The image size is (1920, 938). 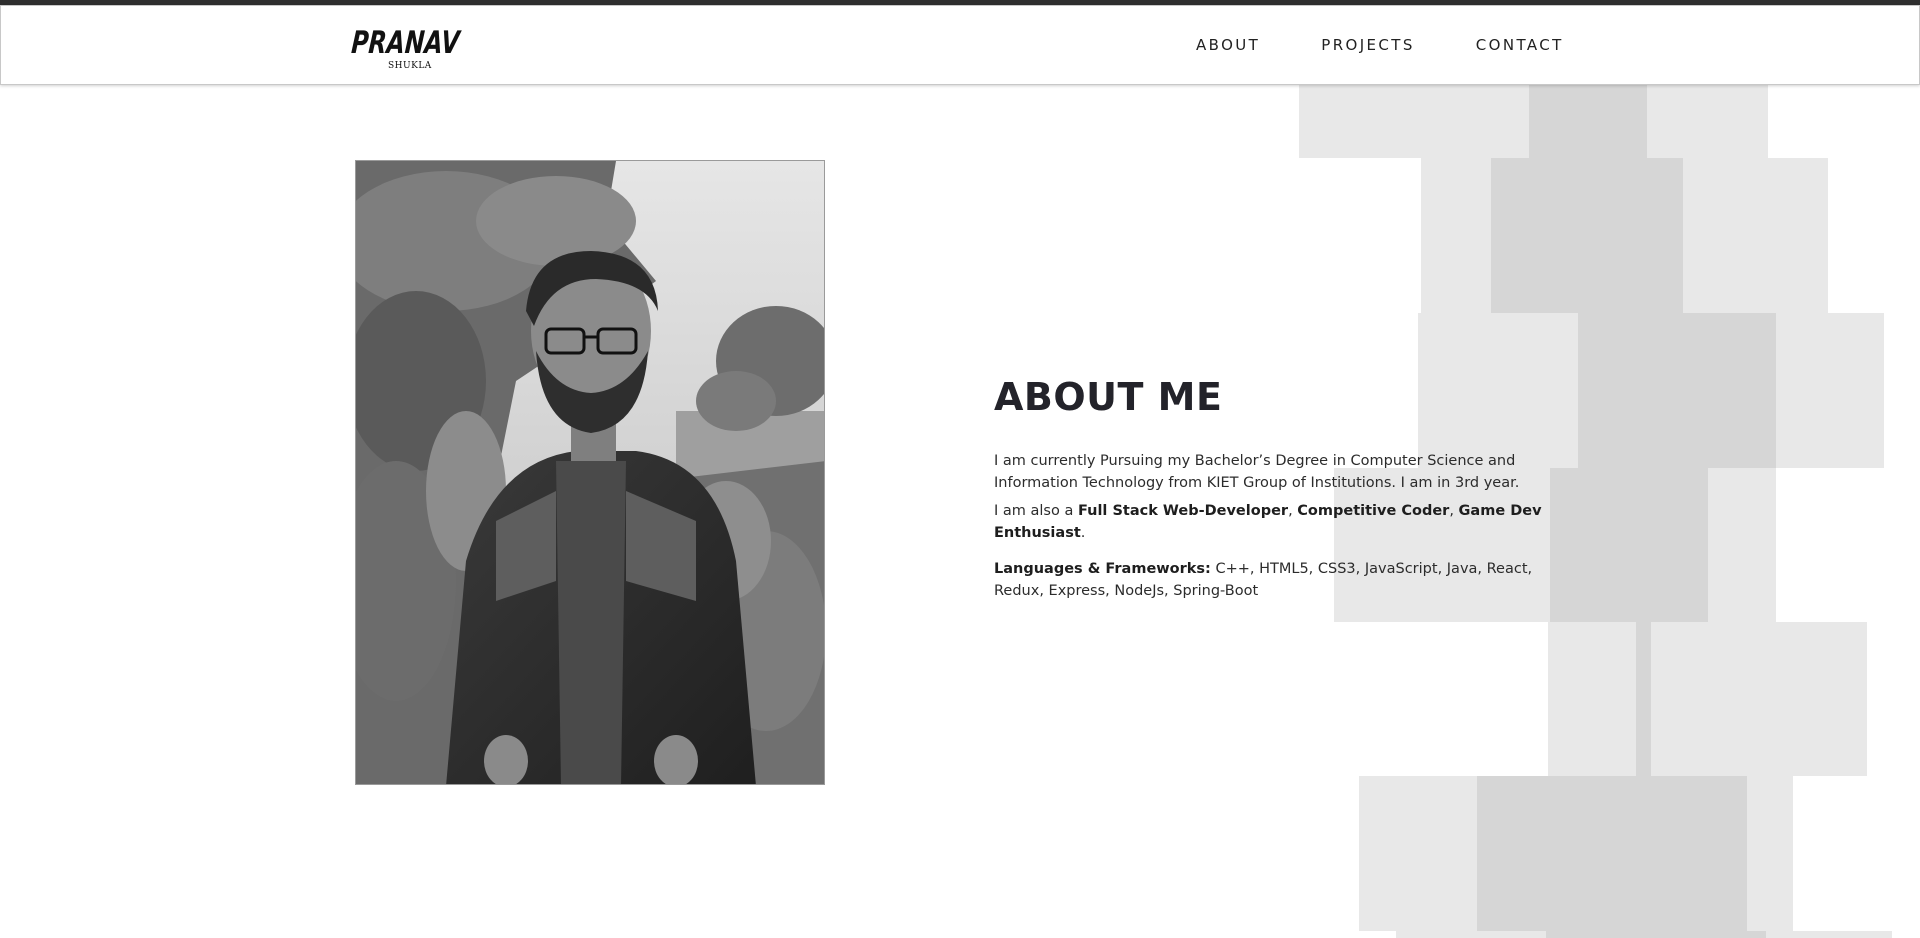 What do you see at coordinates (1083, 533) in the screenshot?
I see `skills-suffix: .` at bounding box center [1083, 533].